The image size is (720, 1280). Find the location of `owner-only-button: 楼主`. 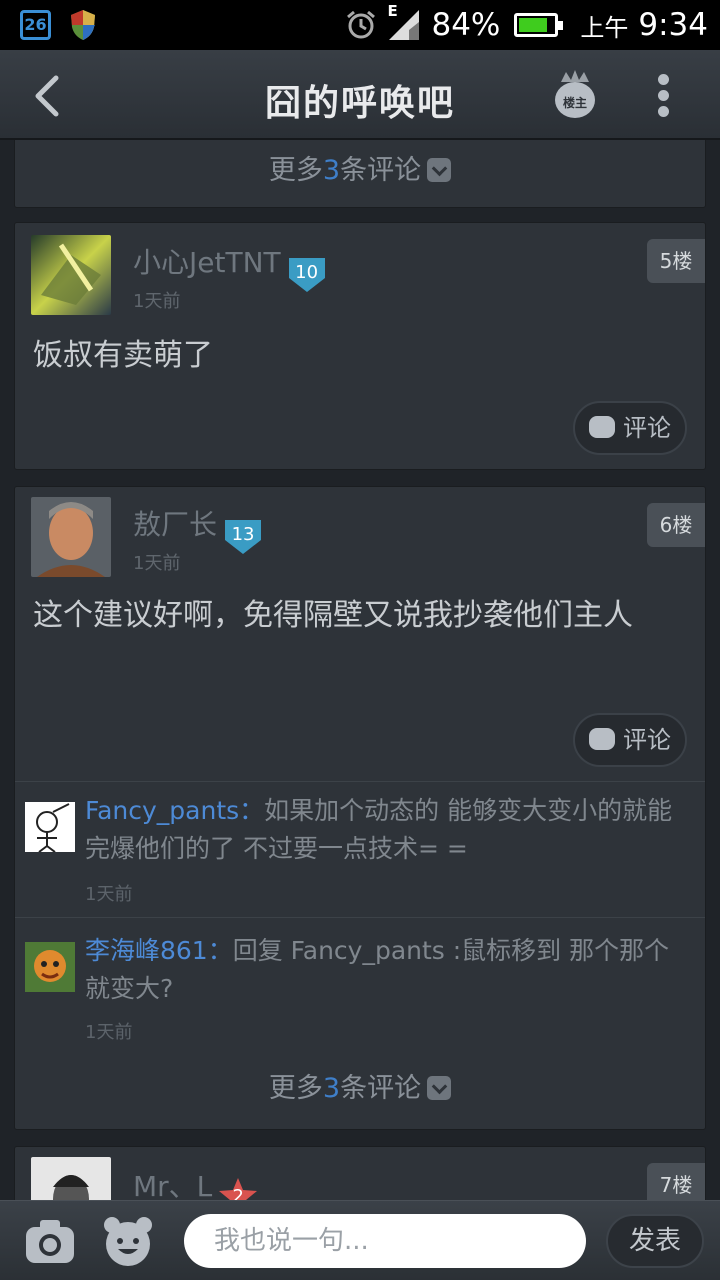

owner-only-button: 楼主 is located at coordinates (575, 95).